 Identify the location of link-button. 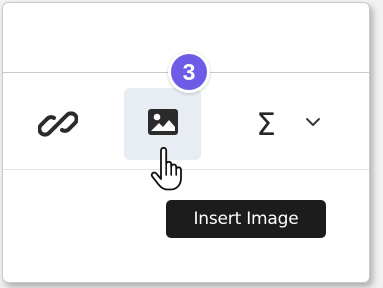
(58, 126).